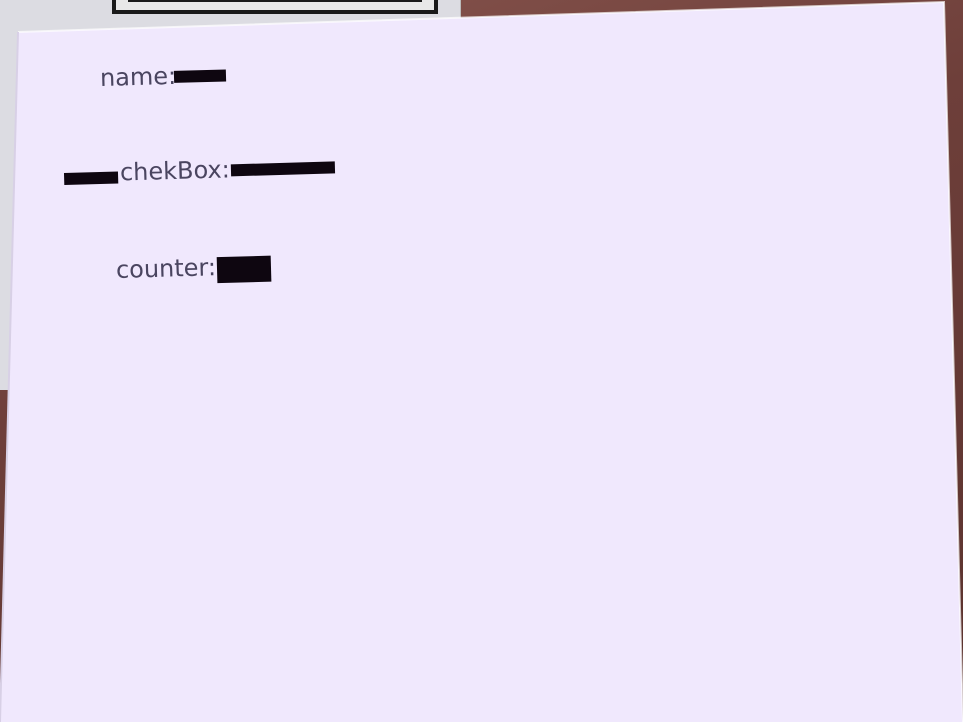 This screenshot has width=963, height=722. I want to click on counter-field: counter:, so click(194, 268).